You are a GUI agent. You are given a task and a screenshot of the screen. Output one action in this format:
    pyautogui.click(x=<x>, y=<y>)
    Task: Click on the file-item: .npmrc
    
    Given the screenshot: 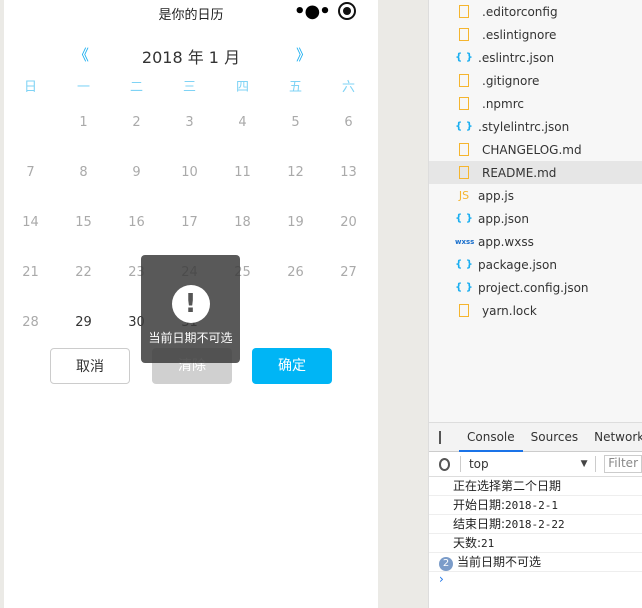 What is the action you would take?
    pyautogui.click(x=535, y=103)
    